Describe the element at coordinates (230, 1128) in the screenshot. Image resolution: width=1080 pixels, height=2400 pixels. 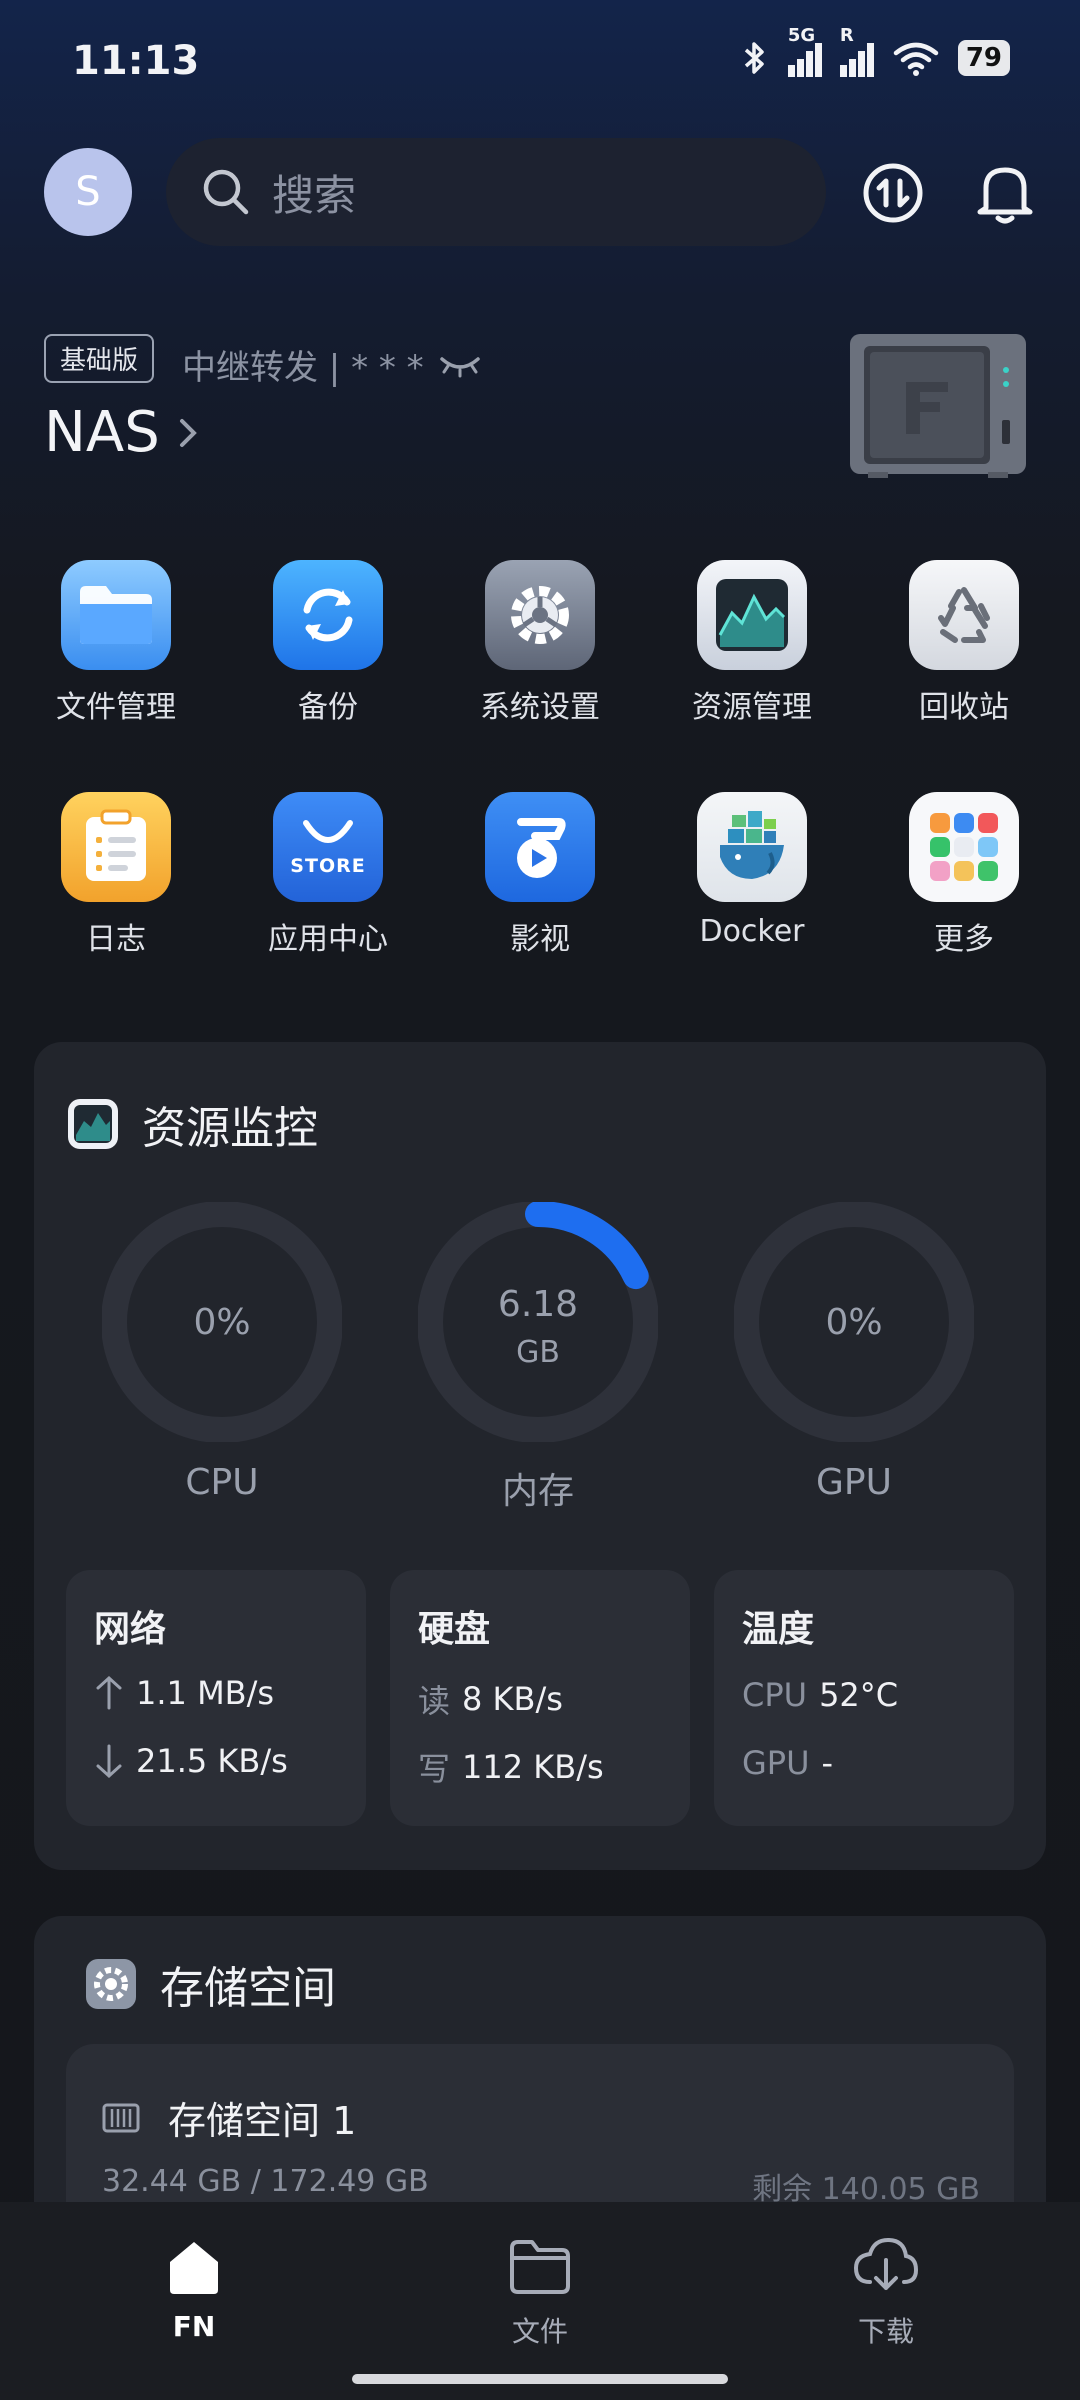
I see `monitor-title: 资源监控` at that location.